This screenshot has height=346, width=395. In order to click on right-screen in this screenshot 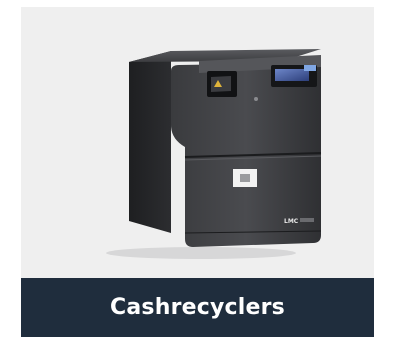, I will do `click(292, 75)`.